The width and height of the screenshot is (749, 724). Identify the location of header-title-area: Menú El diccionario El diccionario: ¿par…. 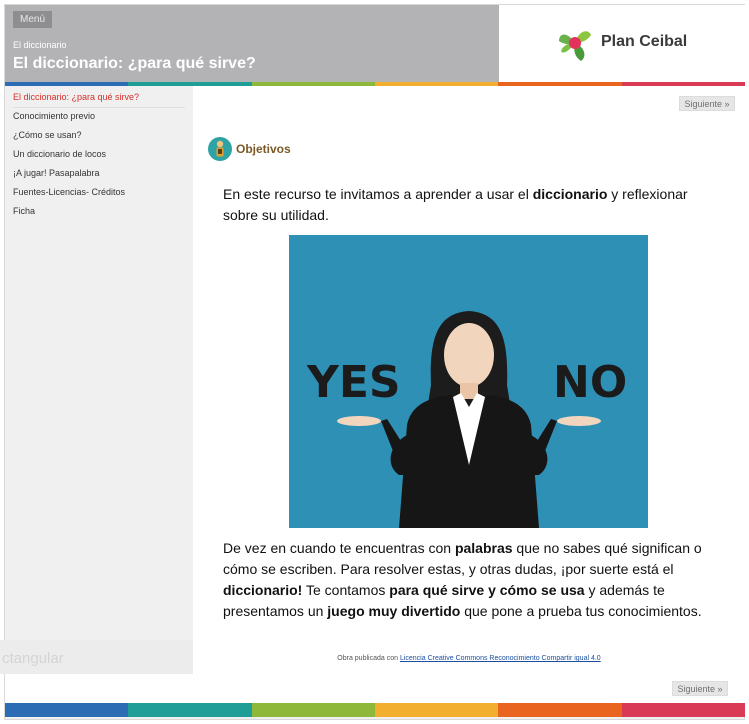
(252, 44).